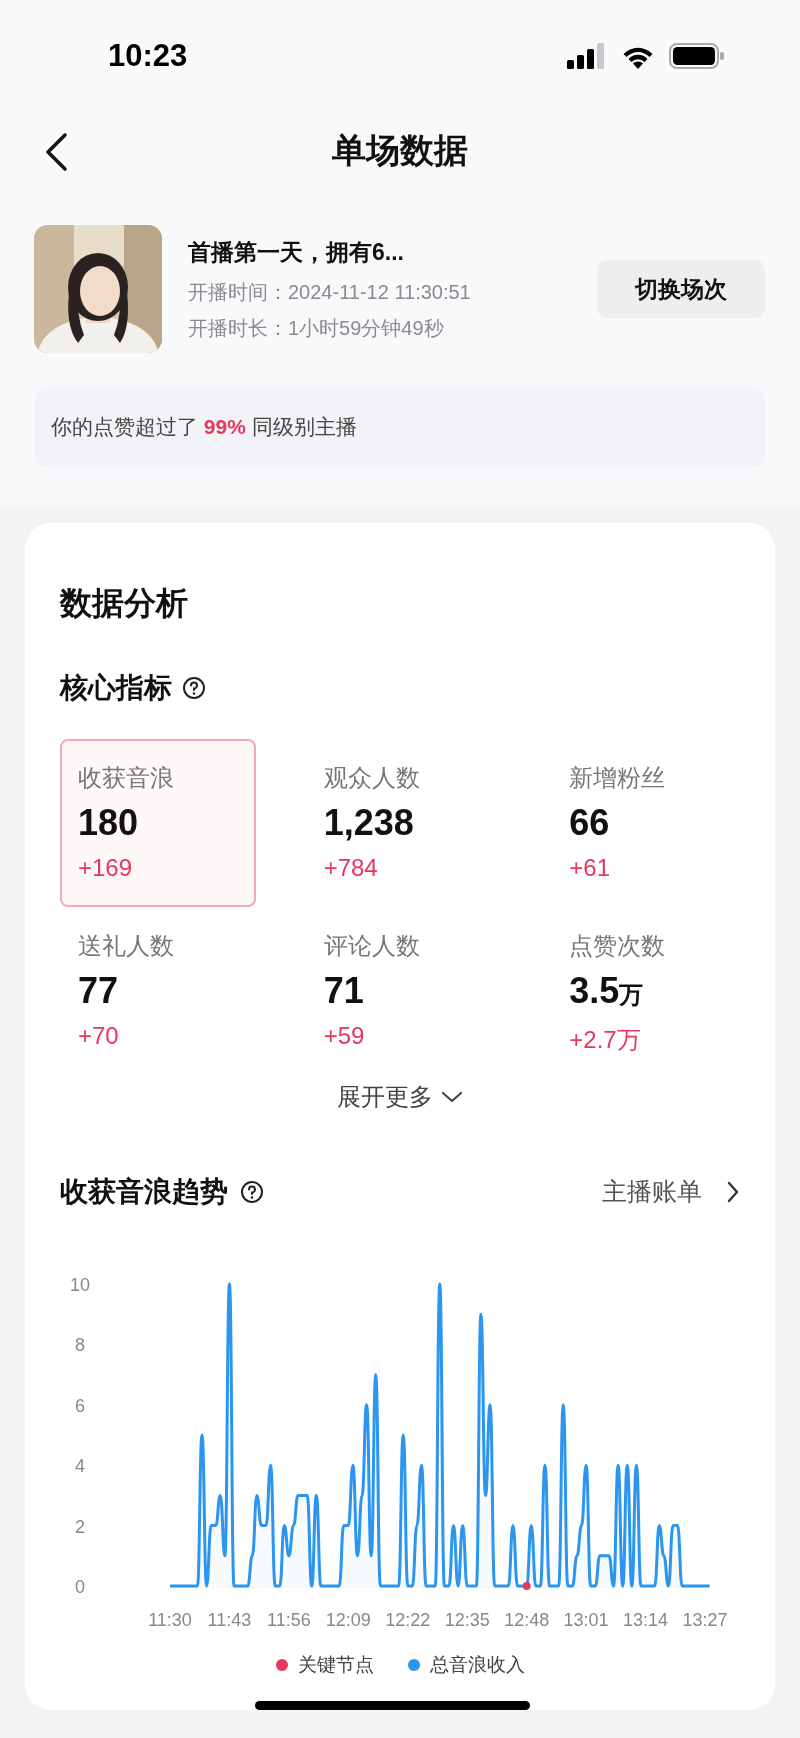 This screenshot has width=800, height=1738. What do you see at coordinates (80, 1587) in the screenshot?
I see `y-tick-label: 0` at bounding box center [80, 1587].